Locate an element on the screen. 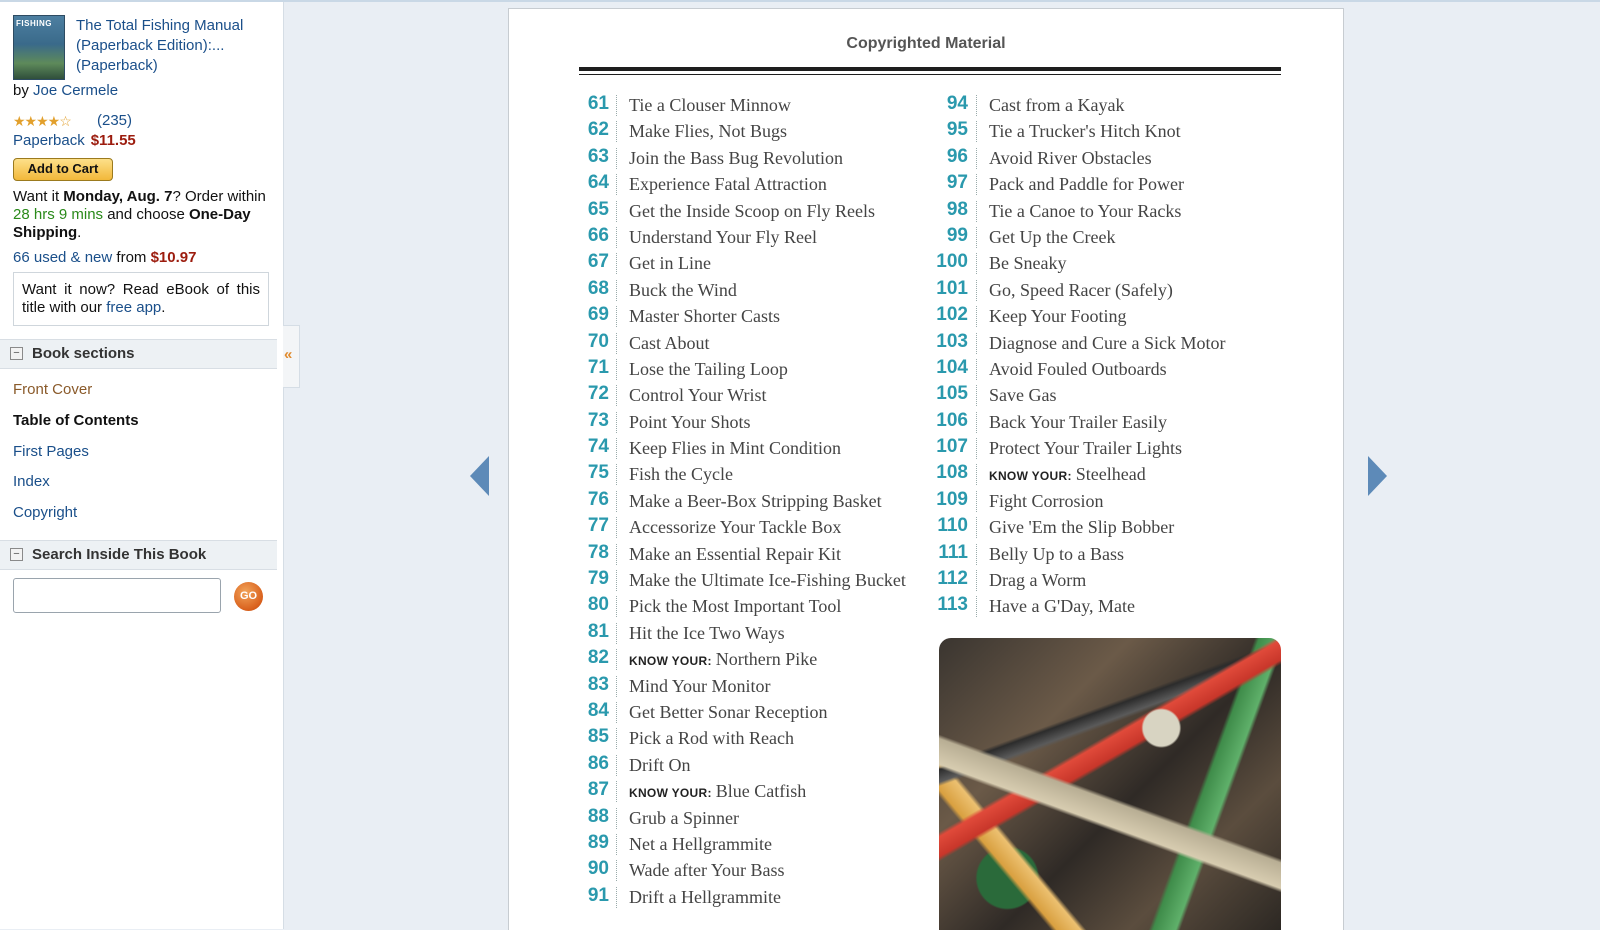 The height and width of the screenshot is (930, 1600). toc-number: 62 is located at coordinates (598, 130).